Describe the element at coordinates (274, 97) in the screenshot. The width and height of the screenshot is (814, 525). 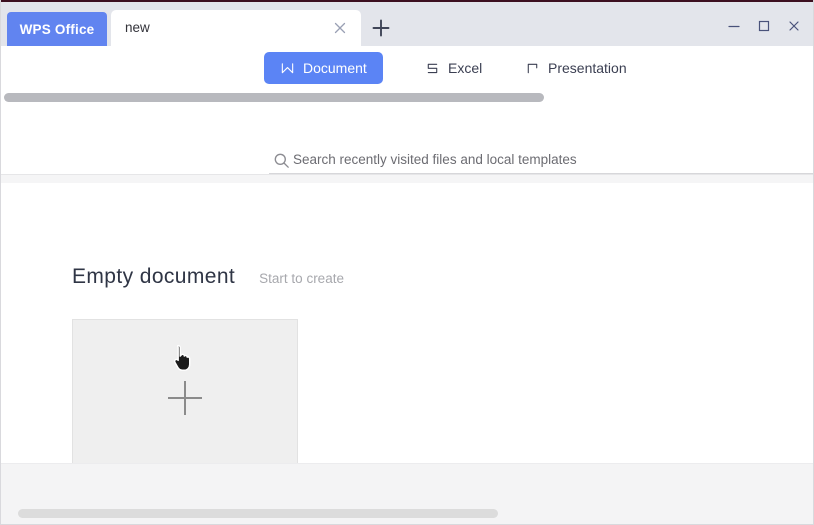
I see `horizontal-scrollbar-top` at that location.